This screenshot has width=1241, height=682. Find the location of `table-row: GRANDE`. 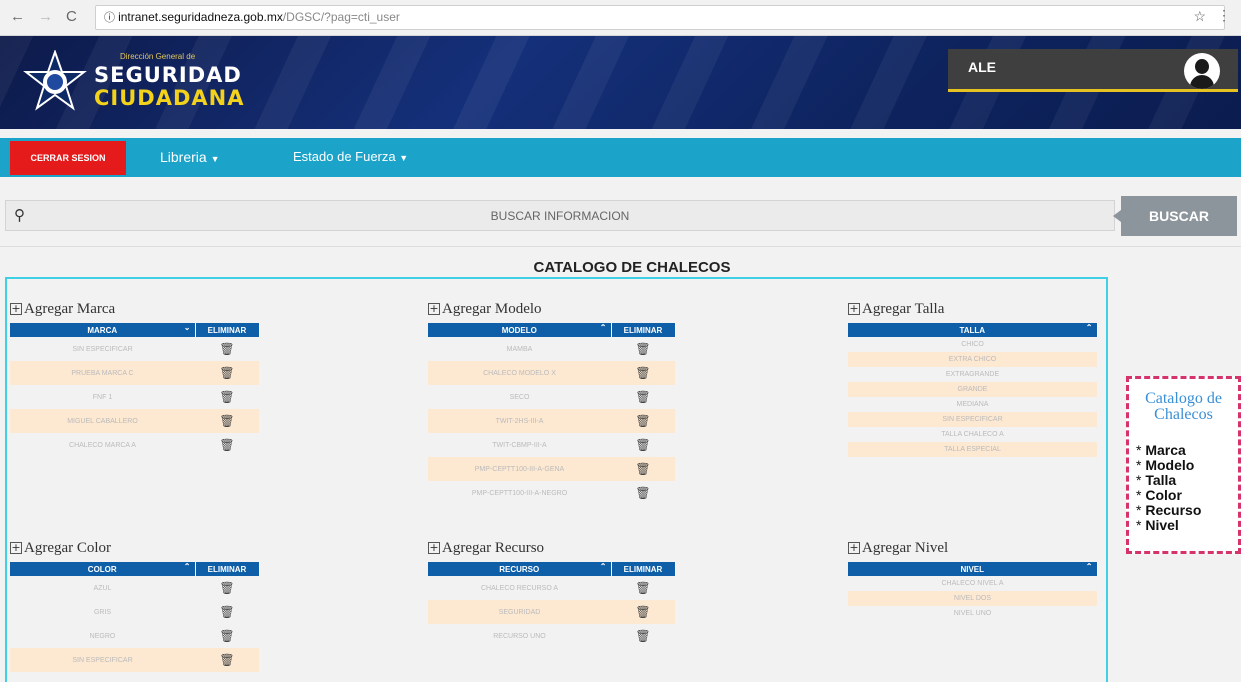

table-row: GRANDE is located at coordinates (972, 389).